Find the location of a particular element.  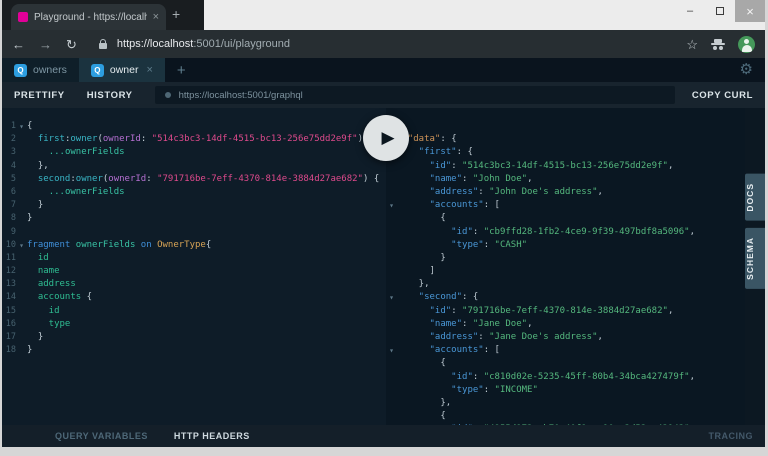

code-line: 7 } is located at coordinates (194, 205).